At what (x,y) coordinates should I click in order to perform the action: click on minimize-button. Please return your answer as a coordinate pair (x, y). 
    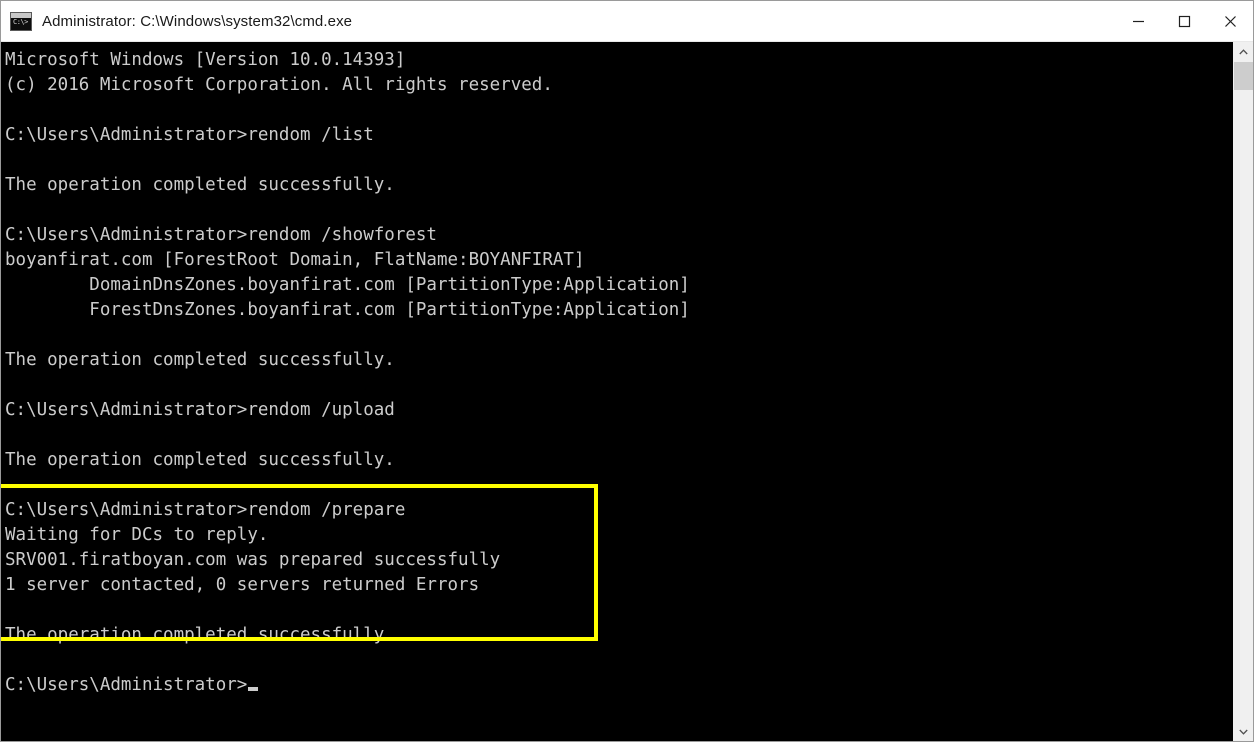
    Looking at the image, I should click on (1138, 21).